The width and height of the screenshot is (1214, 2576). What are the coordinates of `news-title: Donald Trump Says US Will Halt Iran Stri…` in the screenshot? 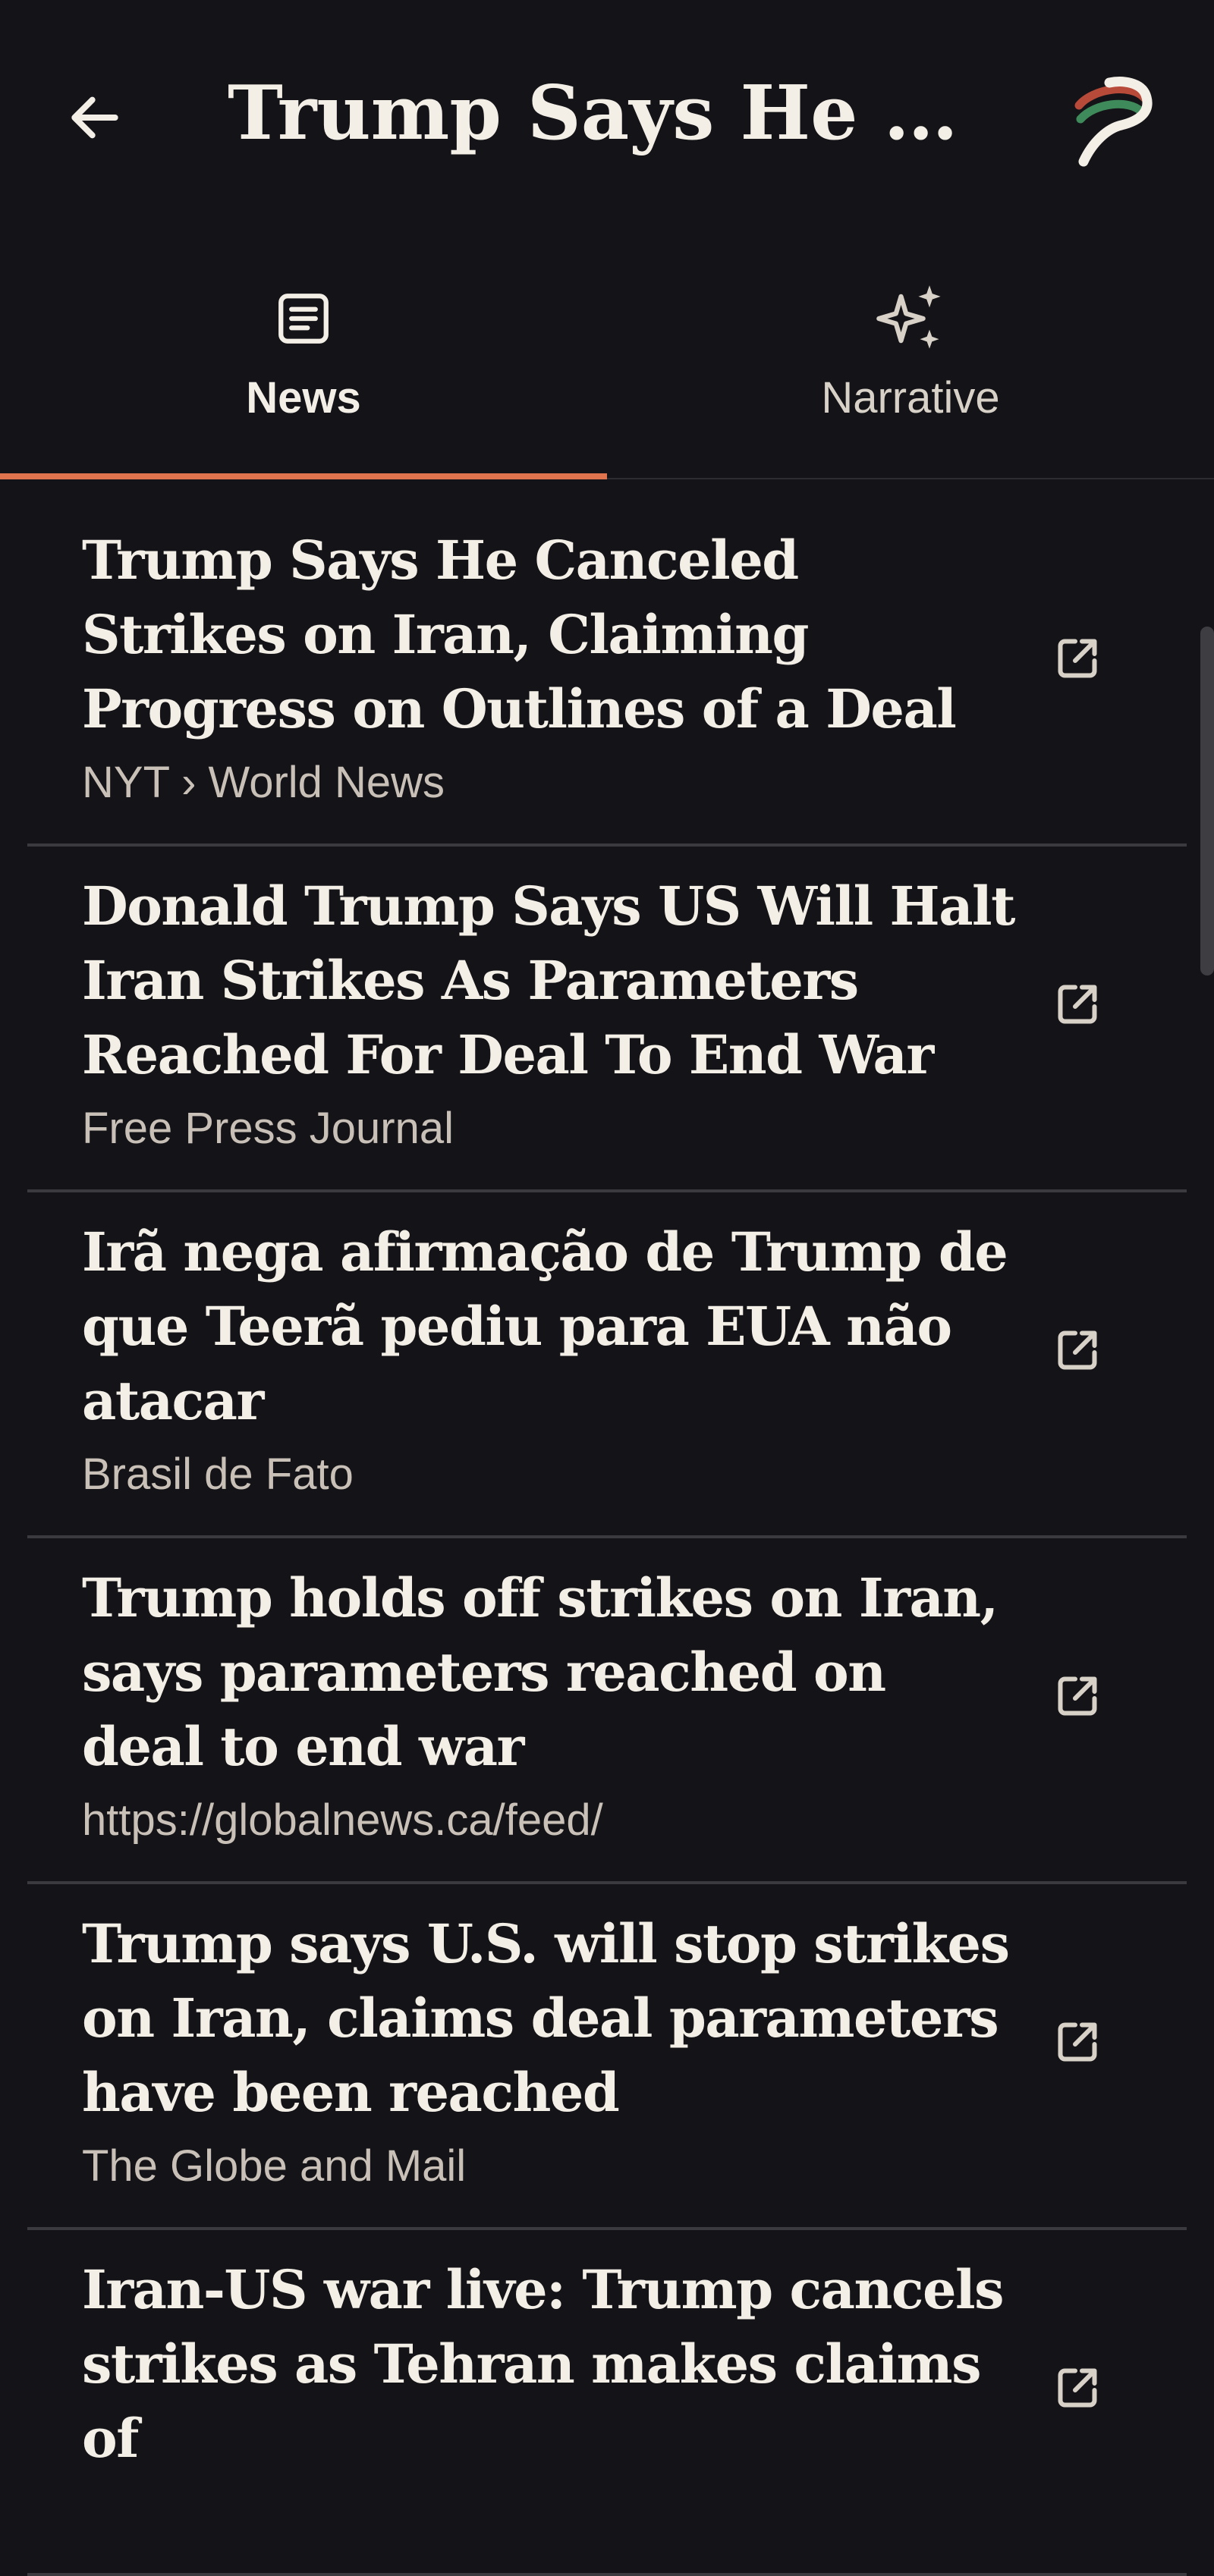 It's located at (548, 980).